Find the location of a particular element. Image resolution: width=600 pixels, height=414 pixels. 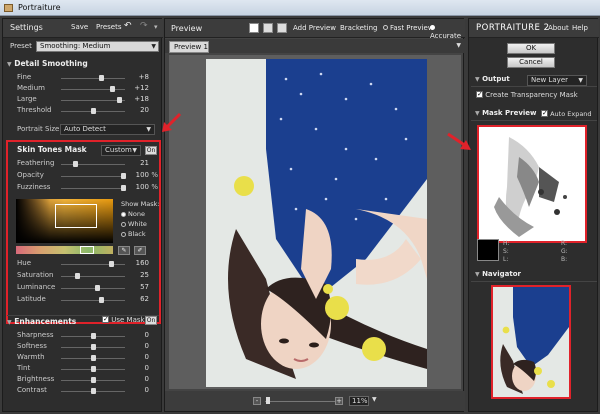

red-arrow-left-icon is located at coordinates (172, 122).